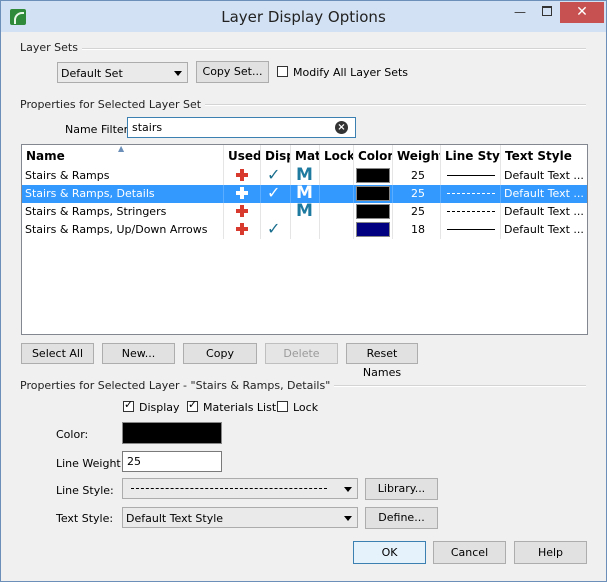 This screenshot has width=607, height=582. What do you see at coordinates (341, 127) in the screenshot?
I see `clear-icon: ×` at bounding box center [341, 127].